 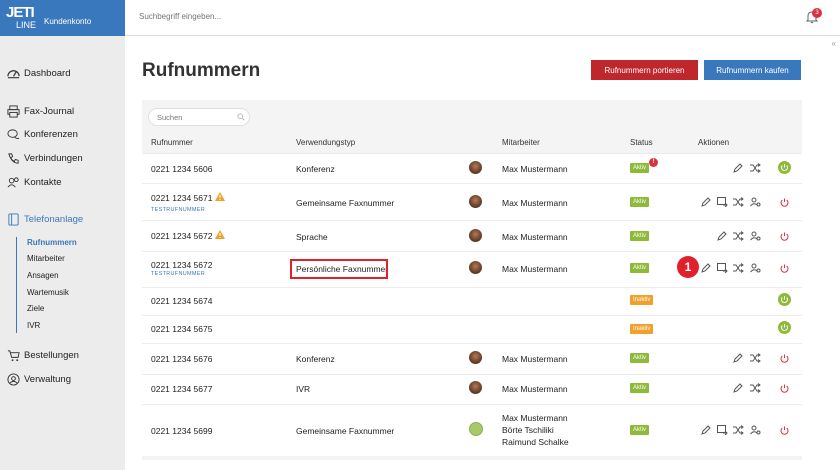 I want to click on nav-konferenzen: Konferenzen, so click(x=62, y=134).